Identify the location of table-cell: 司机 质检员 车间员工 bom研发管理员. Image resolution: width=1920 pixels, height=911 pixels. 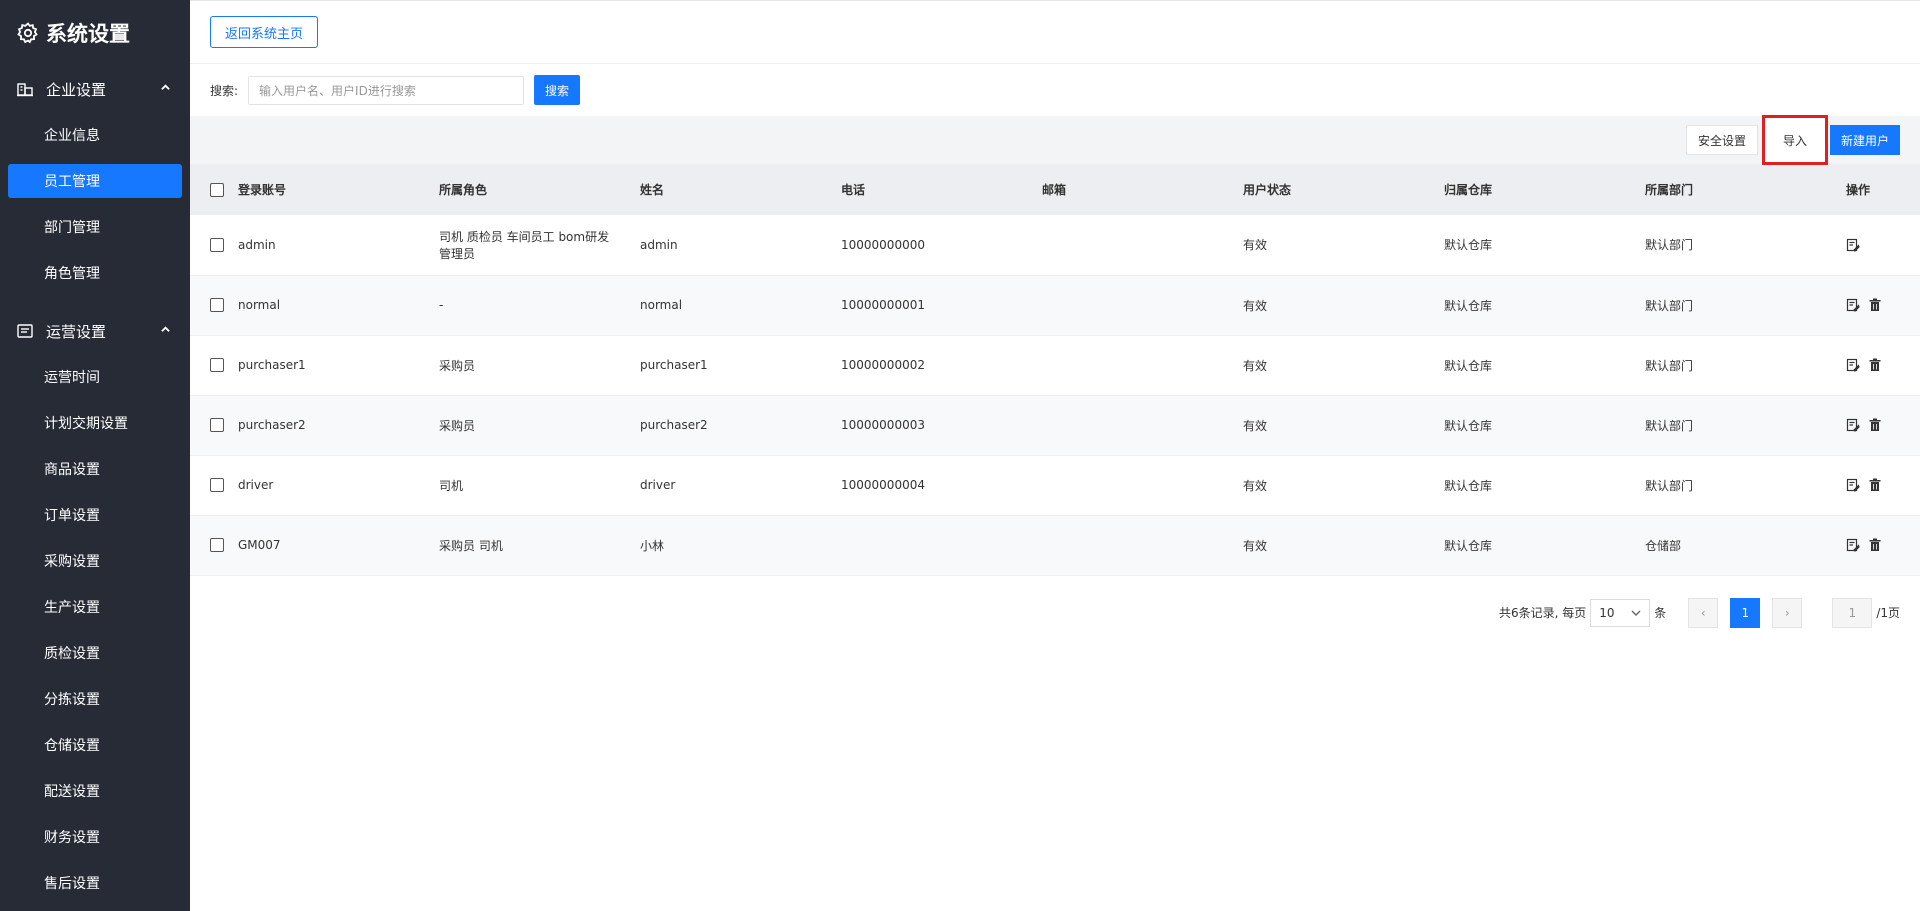
(524, 245).